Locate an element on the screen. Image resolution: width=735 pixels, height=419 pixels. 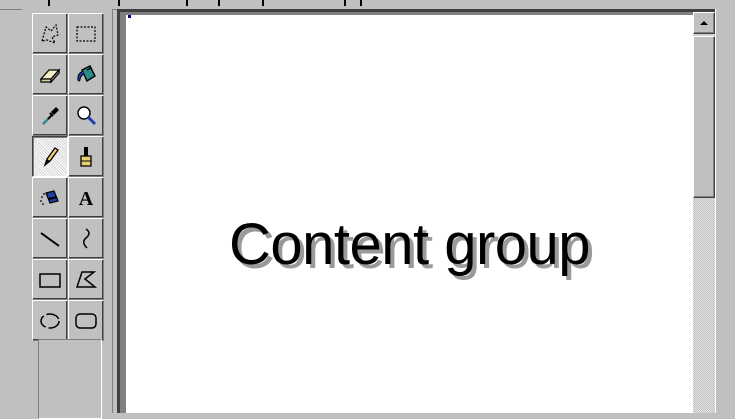
curve-icon is located at coordinates (86, 238).